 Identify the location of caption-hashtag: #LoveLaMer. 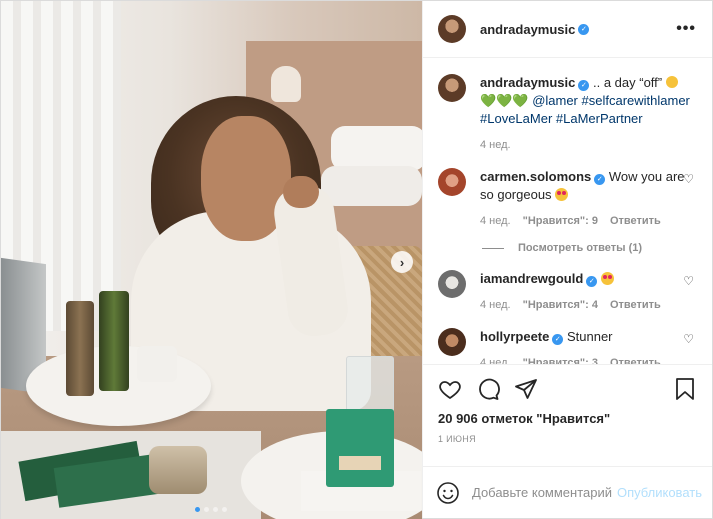
(516, 118).